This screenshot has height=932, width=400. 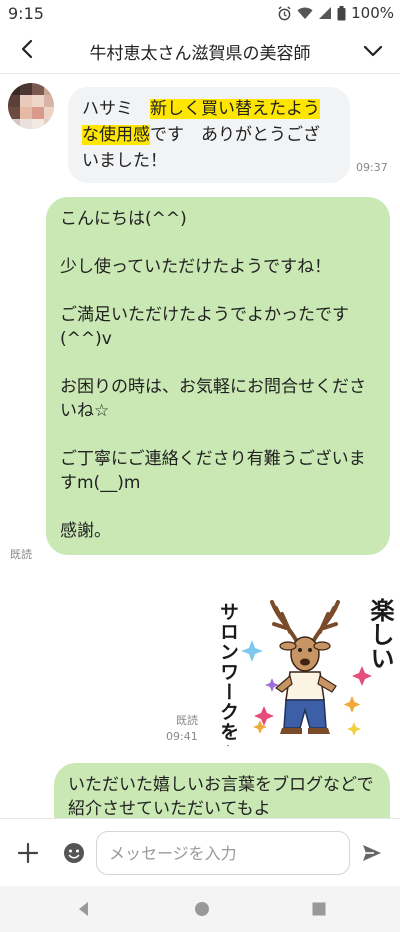 I want to click on sticker-message: サロンワークを♪ 楽しい, so click(x=305, y=676).